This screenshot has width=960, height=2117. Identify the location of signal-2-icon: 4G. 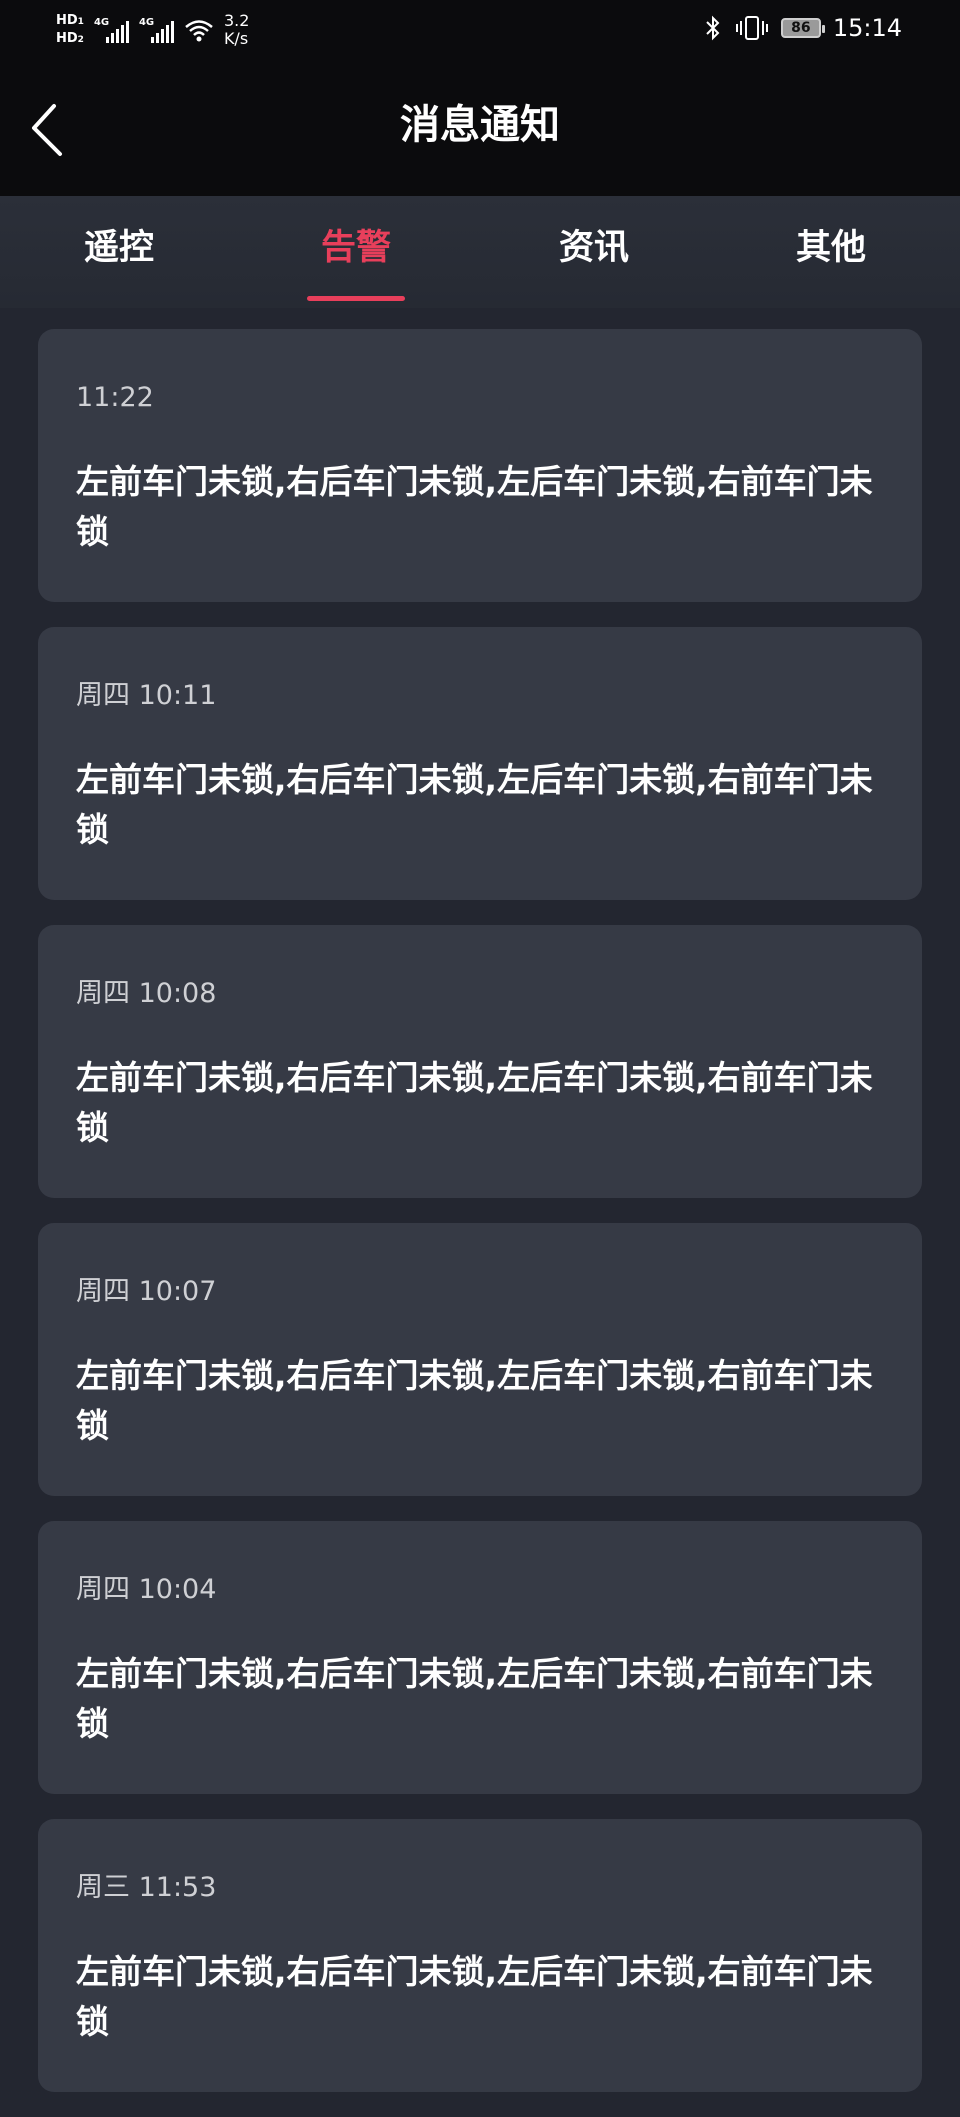
(156, 30).